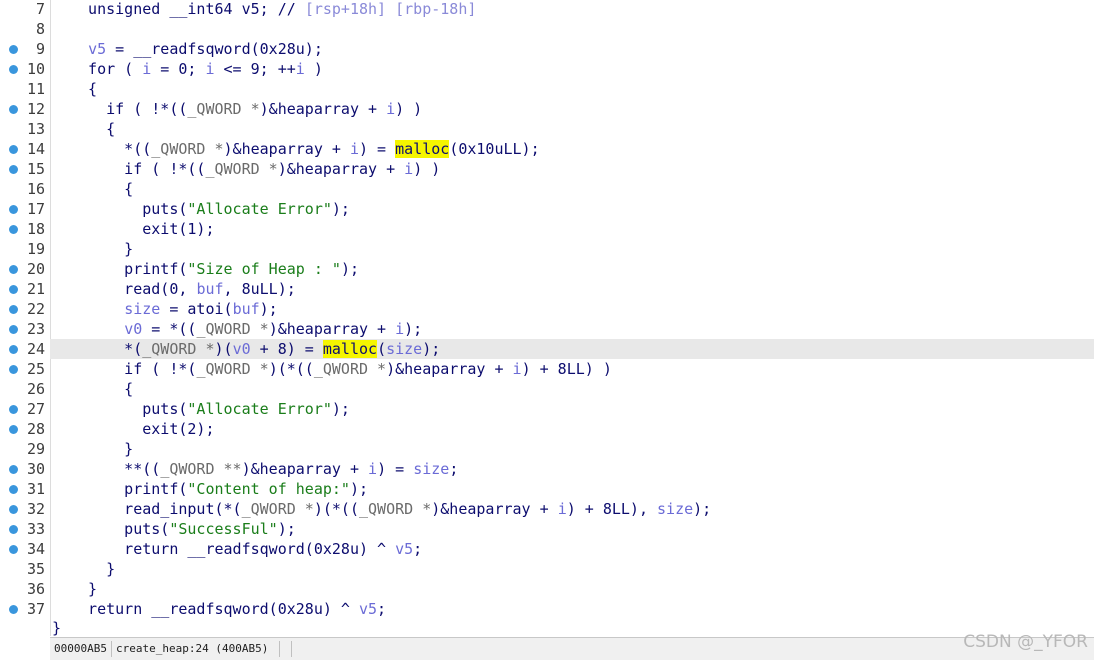 Image resolution: width=1094 pixels, height=661 pixels. What do you see at coordinates (551, 349) in the screenshot?
I see `code-line: 24 *(_QWORD *)(v0 + 8) = malloc(size);` at bounding box center [551, 349].